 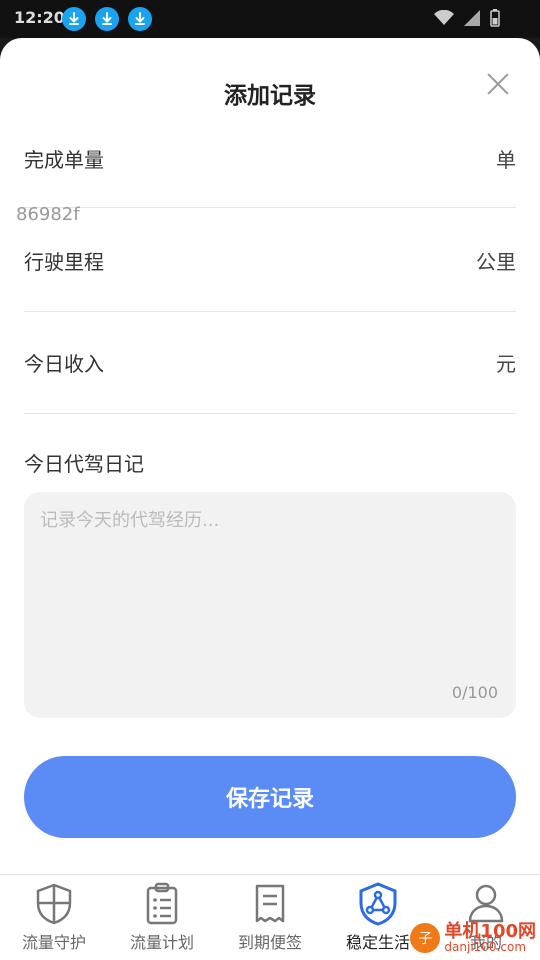 What do you see at coordinates (84, 464) in the screenshot?
I see `diary-label: 今日代驾日记` at bounding box center [84, 464].